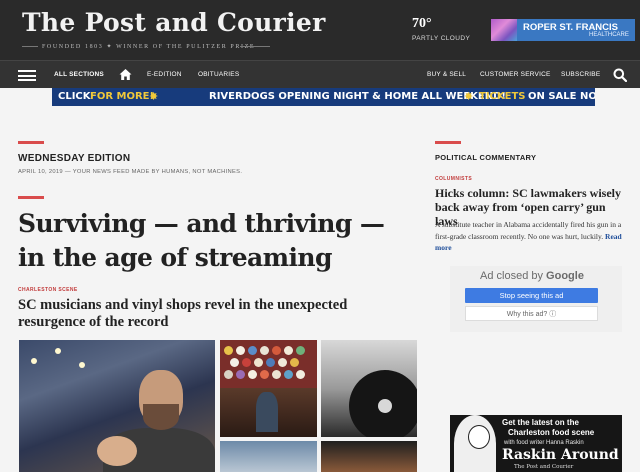 The width and height of the screenshot is (640, 472). I want to click on ad-line-3: with food writer Hanna Raskin, so click(544, 443).